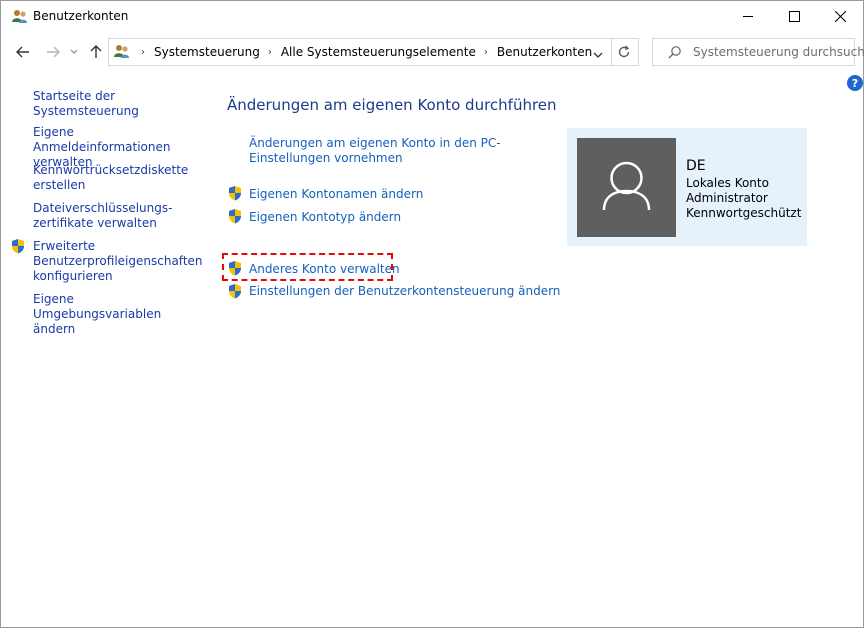 This screenshot has width=864, height=628. What do you see at coordinates (121, 51) in the screenshot?
I see `control-panel-icon` at bounding box center [121, 51].